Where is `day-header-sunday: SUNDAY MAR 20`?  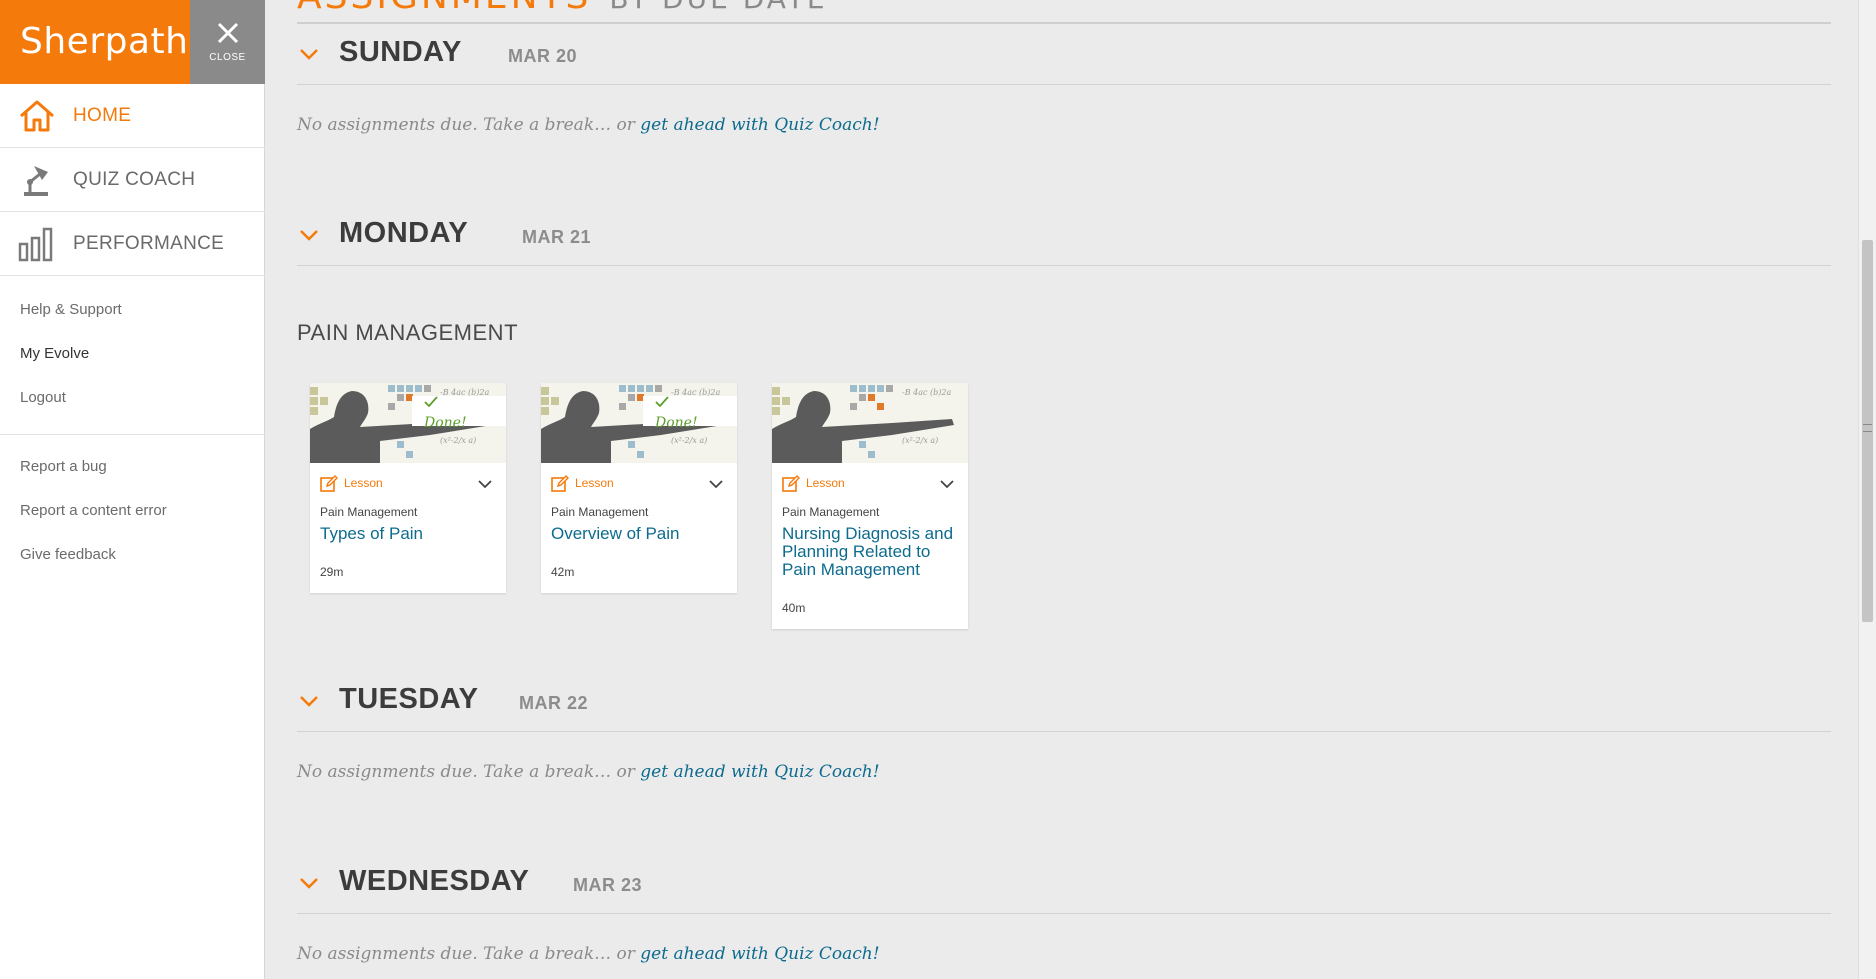
day-header-sunday: SUNDAY MAR 20 is located at coordinates (1064, 54).